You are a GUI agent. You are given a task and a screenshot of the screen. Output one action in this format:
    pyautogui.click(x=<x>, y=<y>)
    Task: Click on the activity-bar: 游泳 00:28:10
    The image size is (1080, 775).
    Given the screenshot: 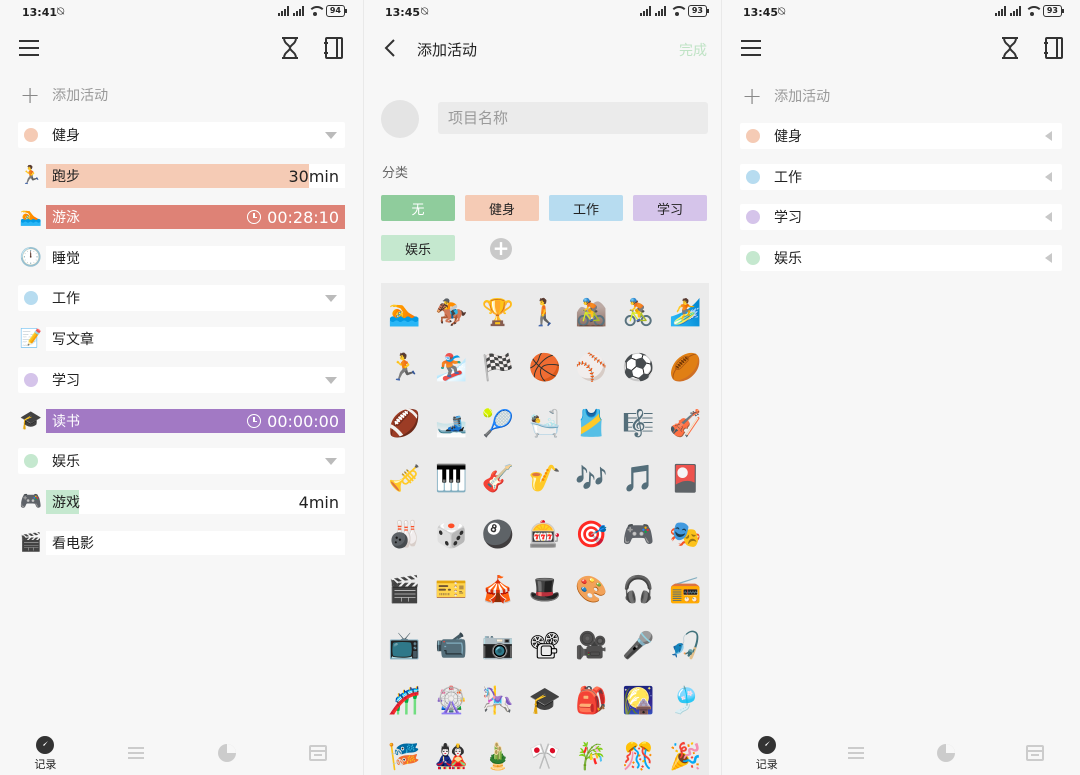 What is the action you would take?
    pyautogui.click(x=195, y=217)
    